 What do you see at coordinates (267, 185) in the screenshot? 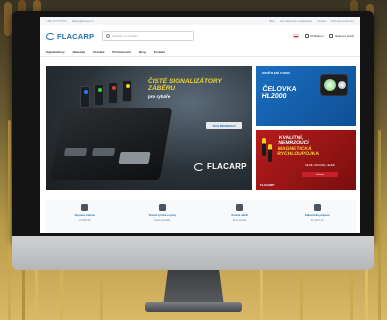
I see `connector-brand: FLACARP` at bounding box center [267, 185].